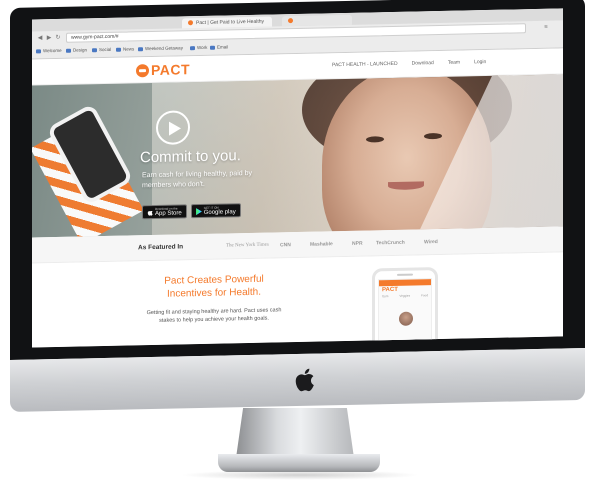 The width and height of the screenshot is (589, 482). What do you see at coordinates (423, 63) in the screenshot?
I see `nav-item-download: Download` at bounding box center [423, 63].